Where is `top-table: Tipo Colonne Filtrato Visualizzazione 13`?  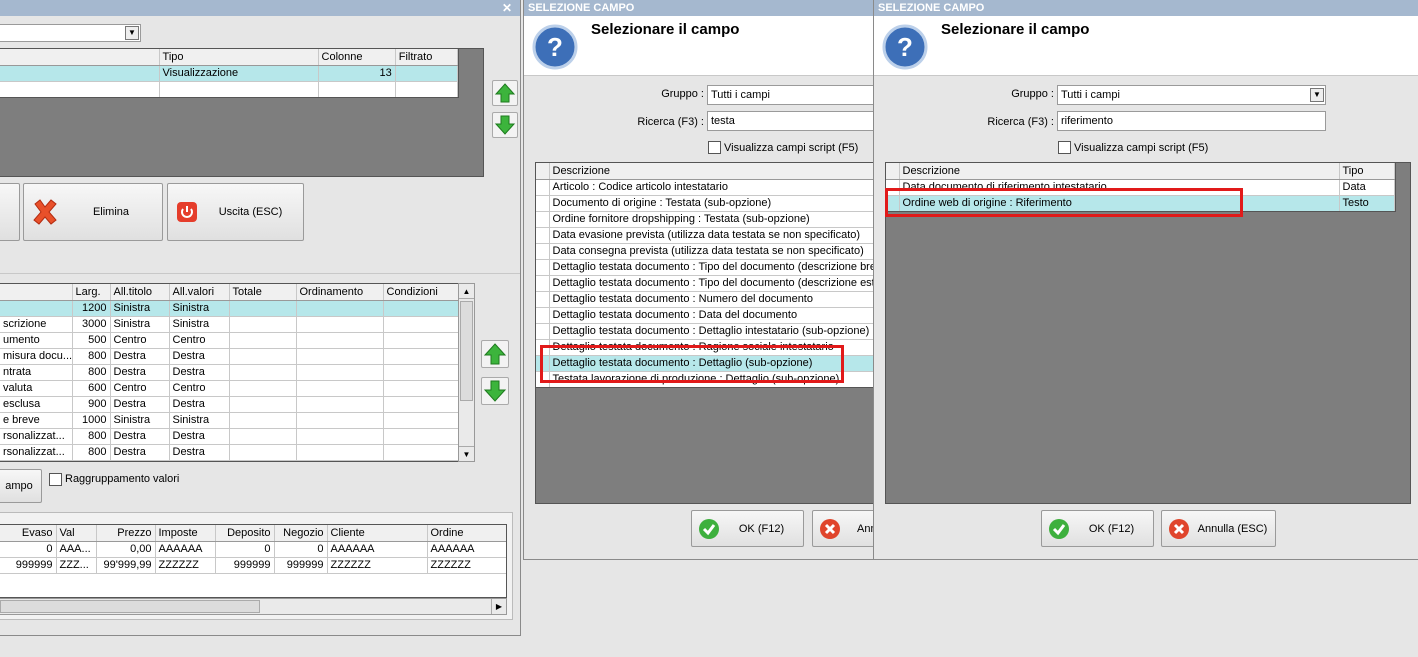
top-table: Tipo Colonne Filtrato Visualizzazione 13 is located at coordinates (229, 73).